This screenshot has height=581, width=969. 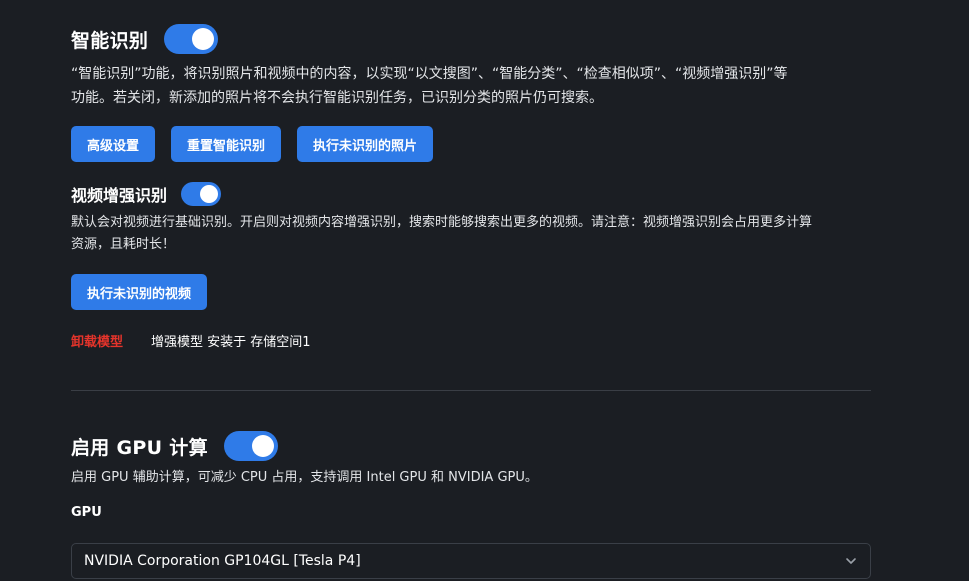 I want to click on video-actions: 执行未识别的视频, so click(x=471, y=292).